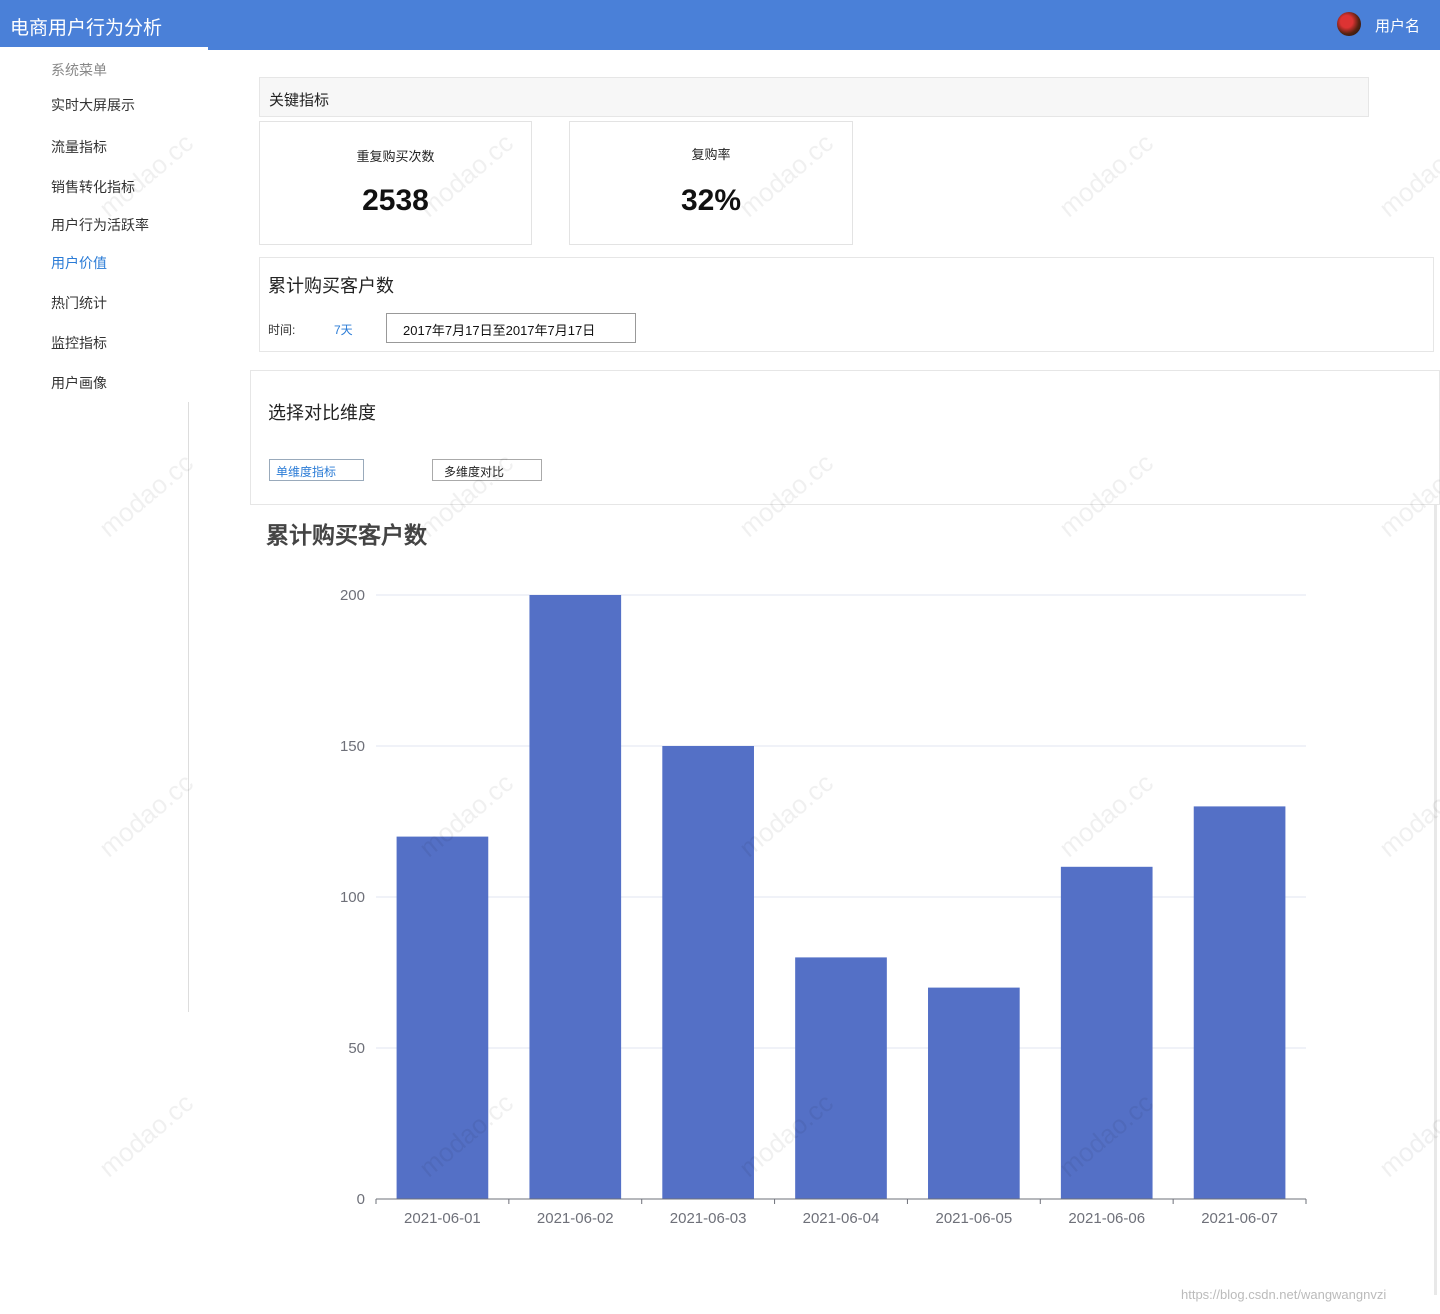 The height and width of the screenshot is (1314, 1440). I want to click on y-tick-label: 200, so click(352, 595).